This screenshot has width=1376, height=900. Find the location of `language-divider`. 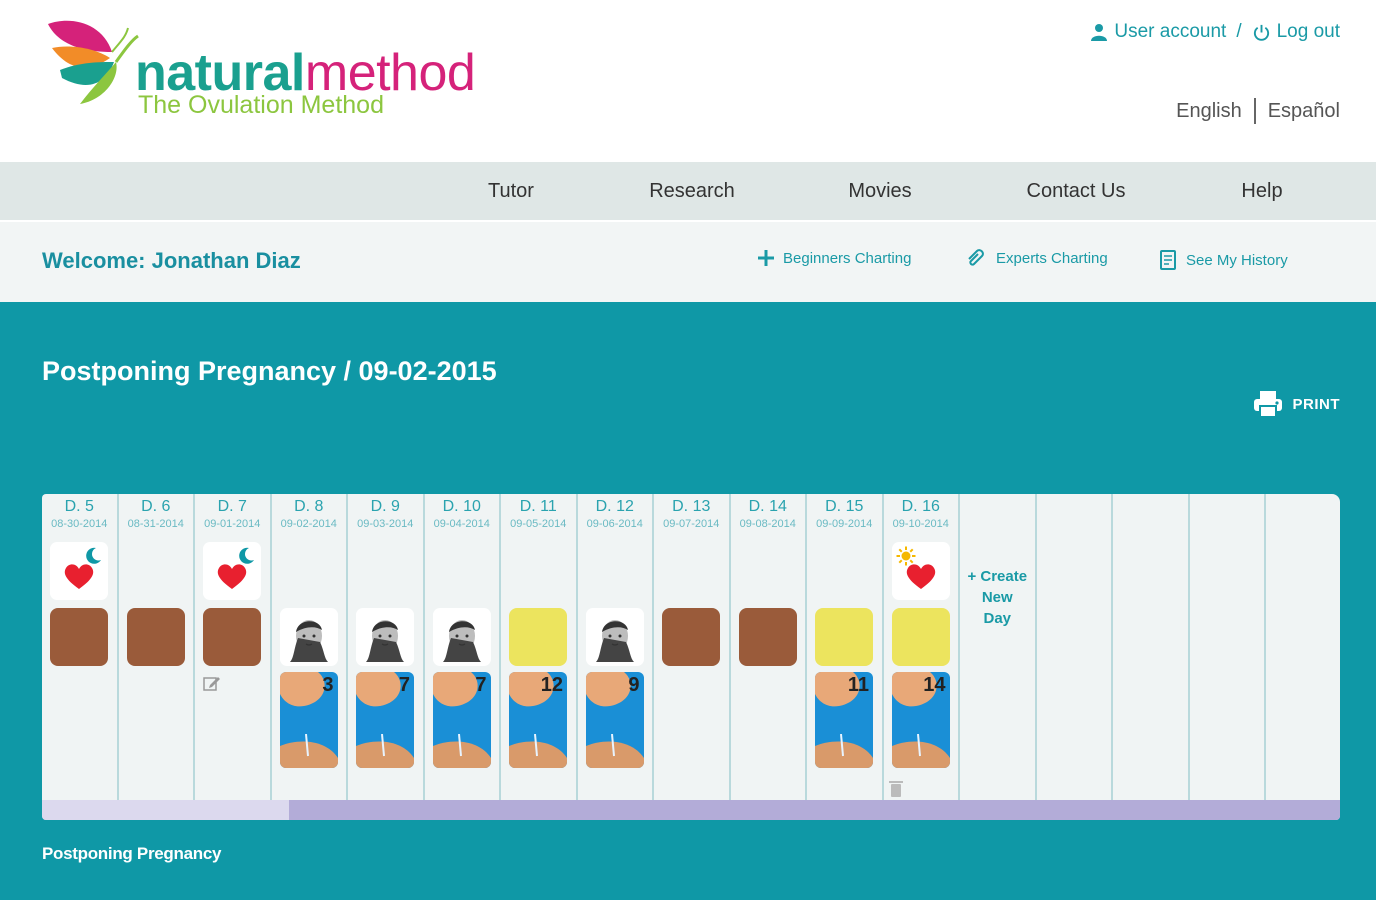

language-divider is located at coordinates (1254, 111).